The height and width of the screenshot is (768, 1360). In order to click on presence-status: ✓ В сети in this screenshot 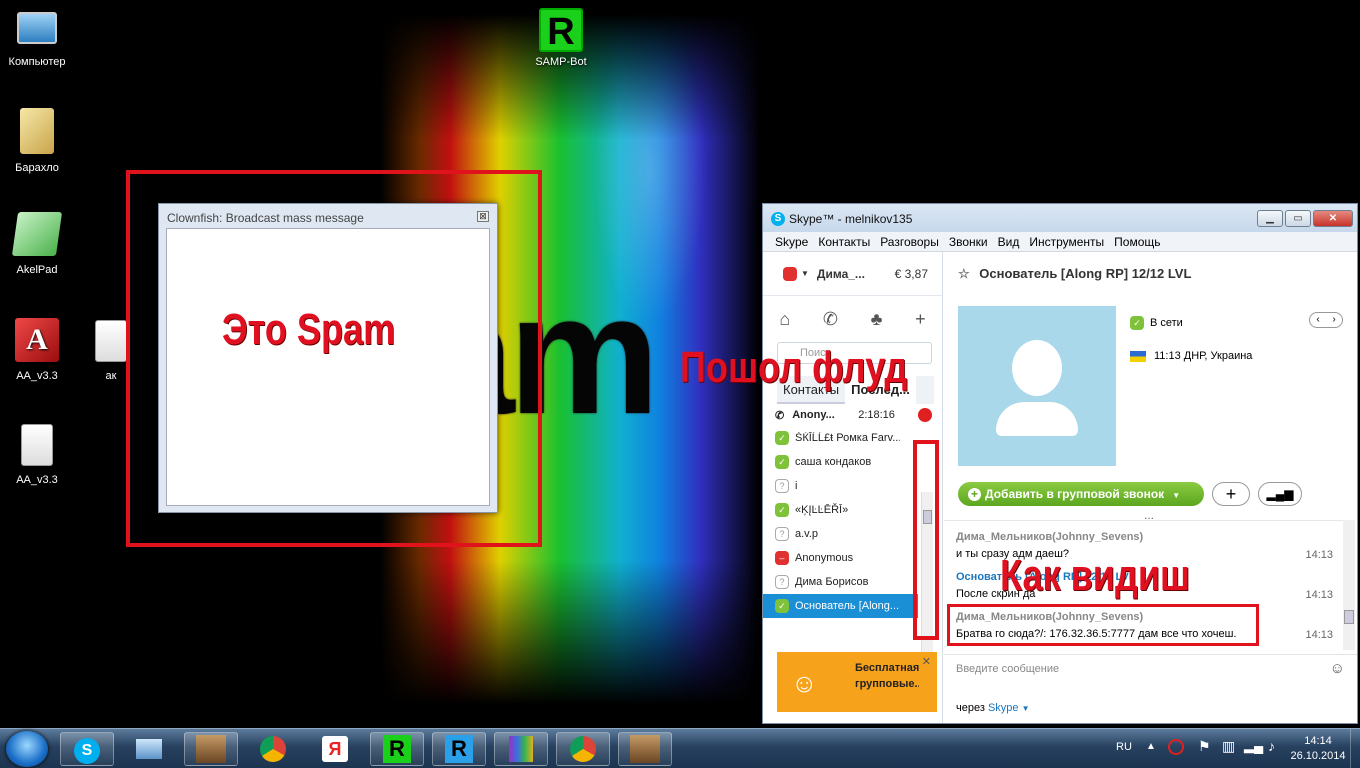, I will do `click(1156, 323)`.